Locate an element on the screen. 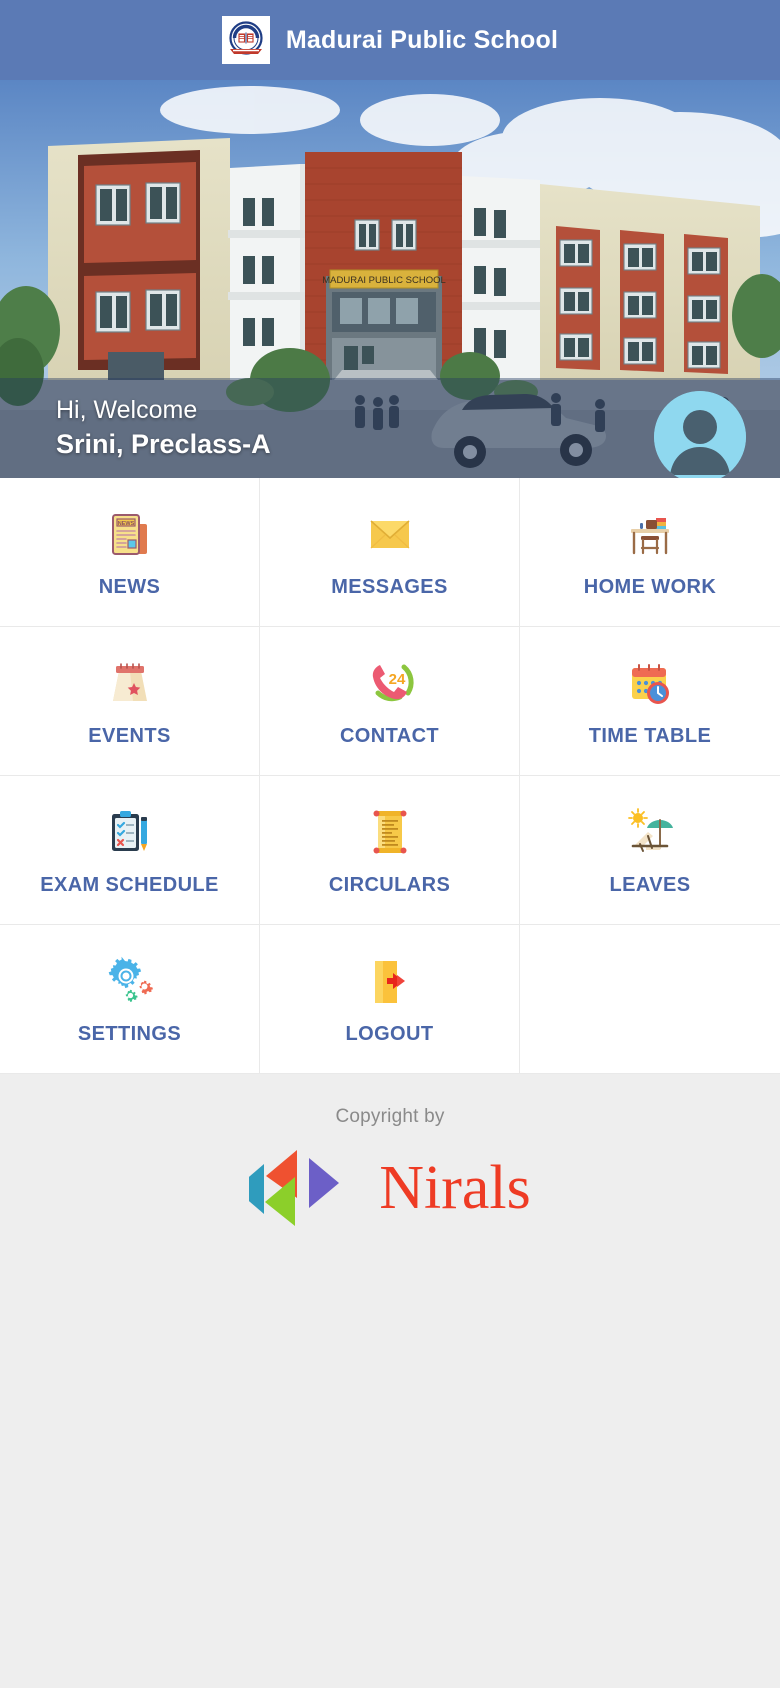 This screenshot has width=780, height=1688. menu-tile-events: EVENTS is located at coordinates (130, 701).